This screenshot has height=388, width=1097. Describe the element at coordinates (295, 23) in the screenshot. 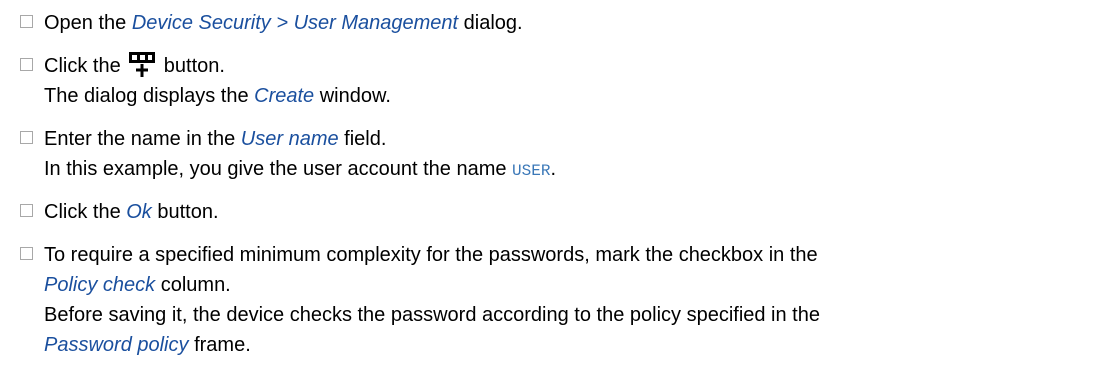

I see `dialog-path-link: Device Security > User Management` at that location.